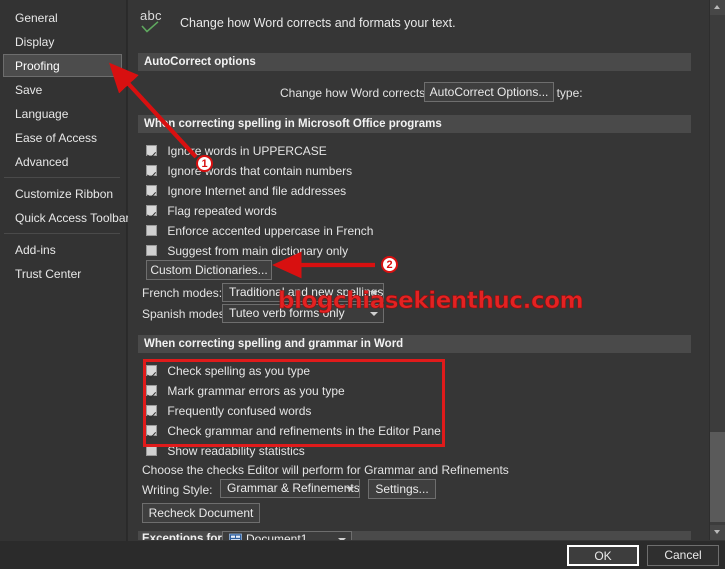  I want to click on scroll-down-arrow-icon, so click(717, 532).